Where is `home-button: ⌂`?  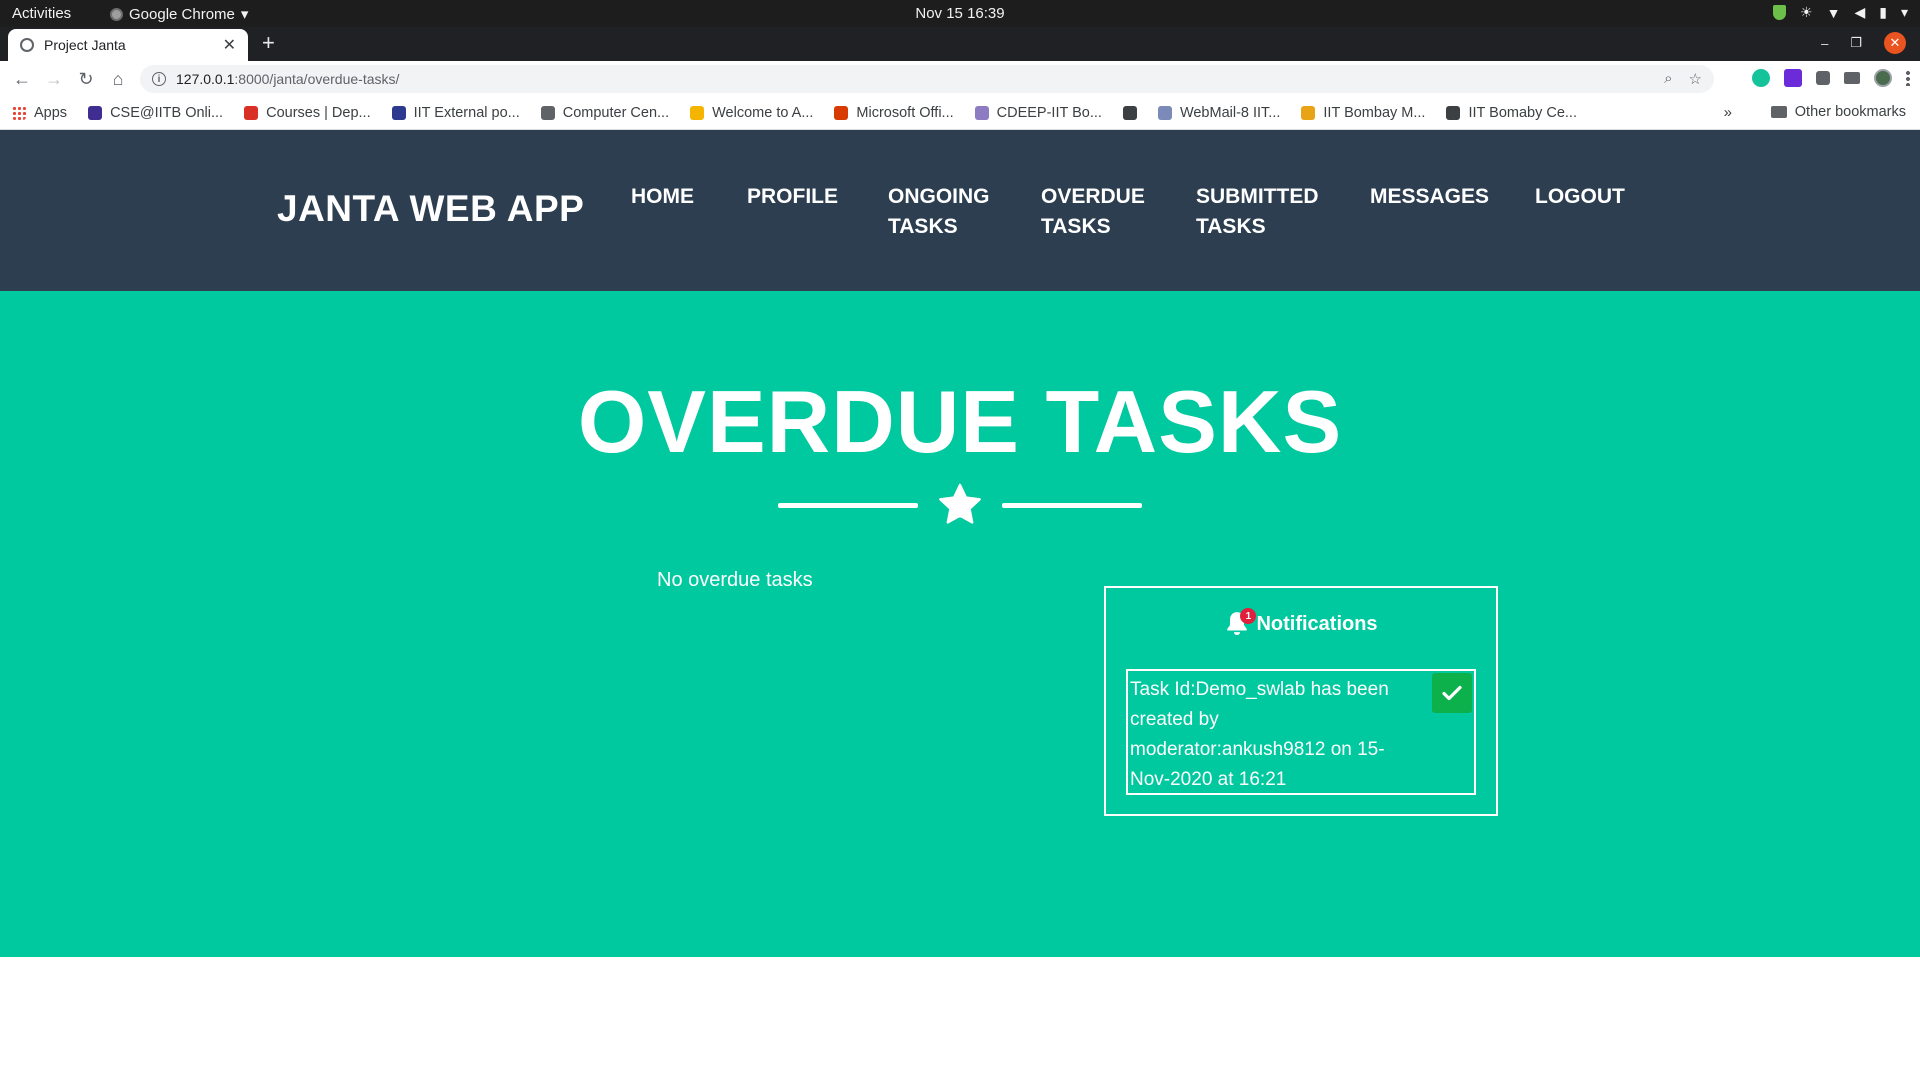 home-button: ⌂ is located at coordinates (118, 79).